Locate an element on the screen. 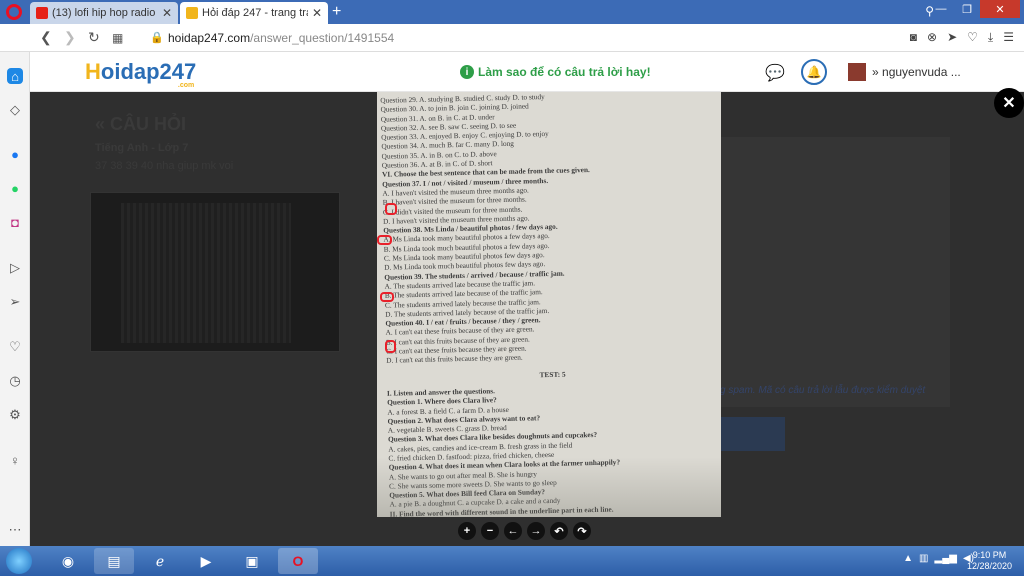 Image resolution: width=1024 pixels, height=576 pixels. window-close-button: ✕ is located at coordinates (1000, 9).